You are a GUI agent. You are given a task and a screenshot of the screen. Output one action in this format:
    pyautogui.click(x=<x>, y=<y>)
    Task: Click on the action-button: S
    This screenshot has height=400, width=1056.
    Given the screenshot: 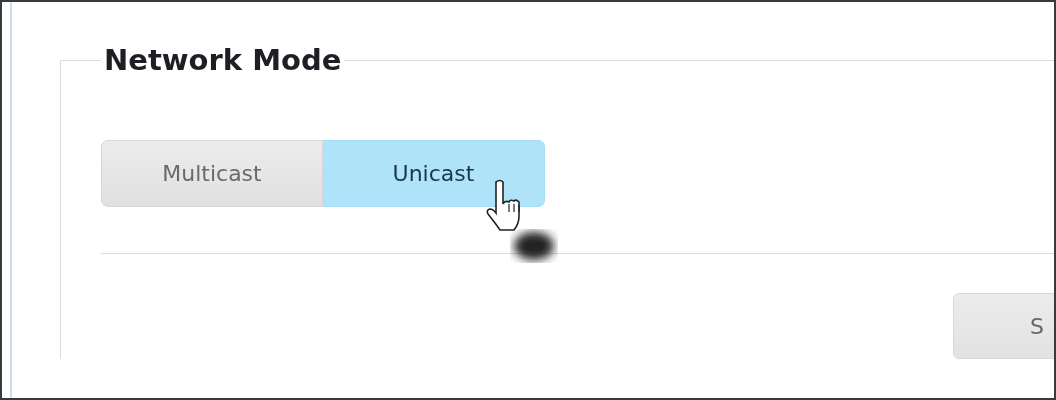 What is the action you would take?
    pyautogui.click(x=1003, y=326)
    